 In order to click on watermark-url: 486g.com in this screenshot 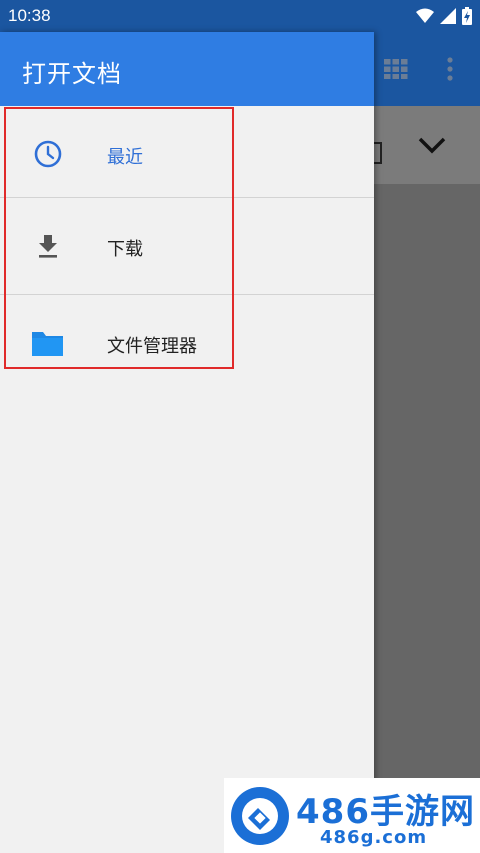, I will do `click(374, 837)`.